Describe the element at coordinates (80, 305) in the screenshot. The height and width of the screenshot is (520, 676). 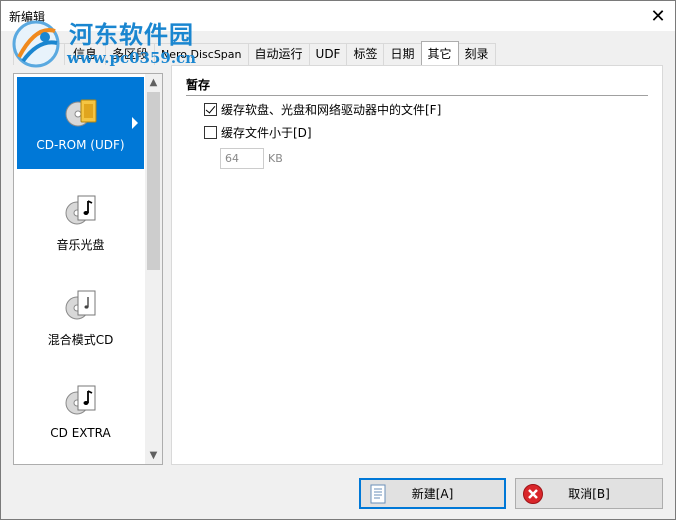
I see `mixed-mode-cd-icon` at that location.